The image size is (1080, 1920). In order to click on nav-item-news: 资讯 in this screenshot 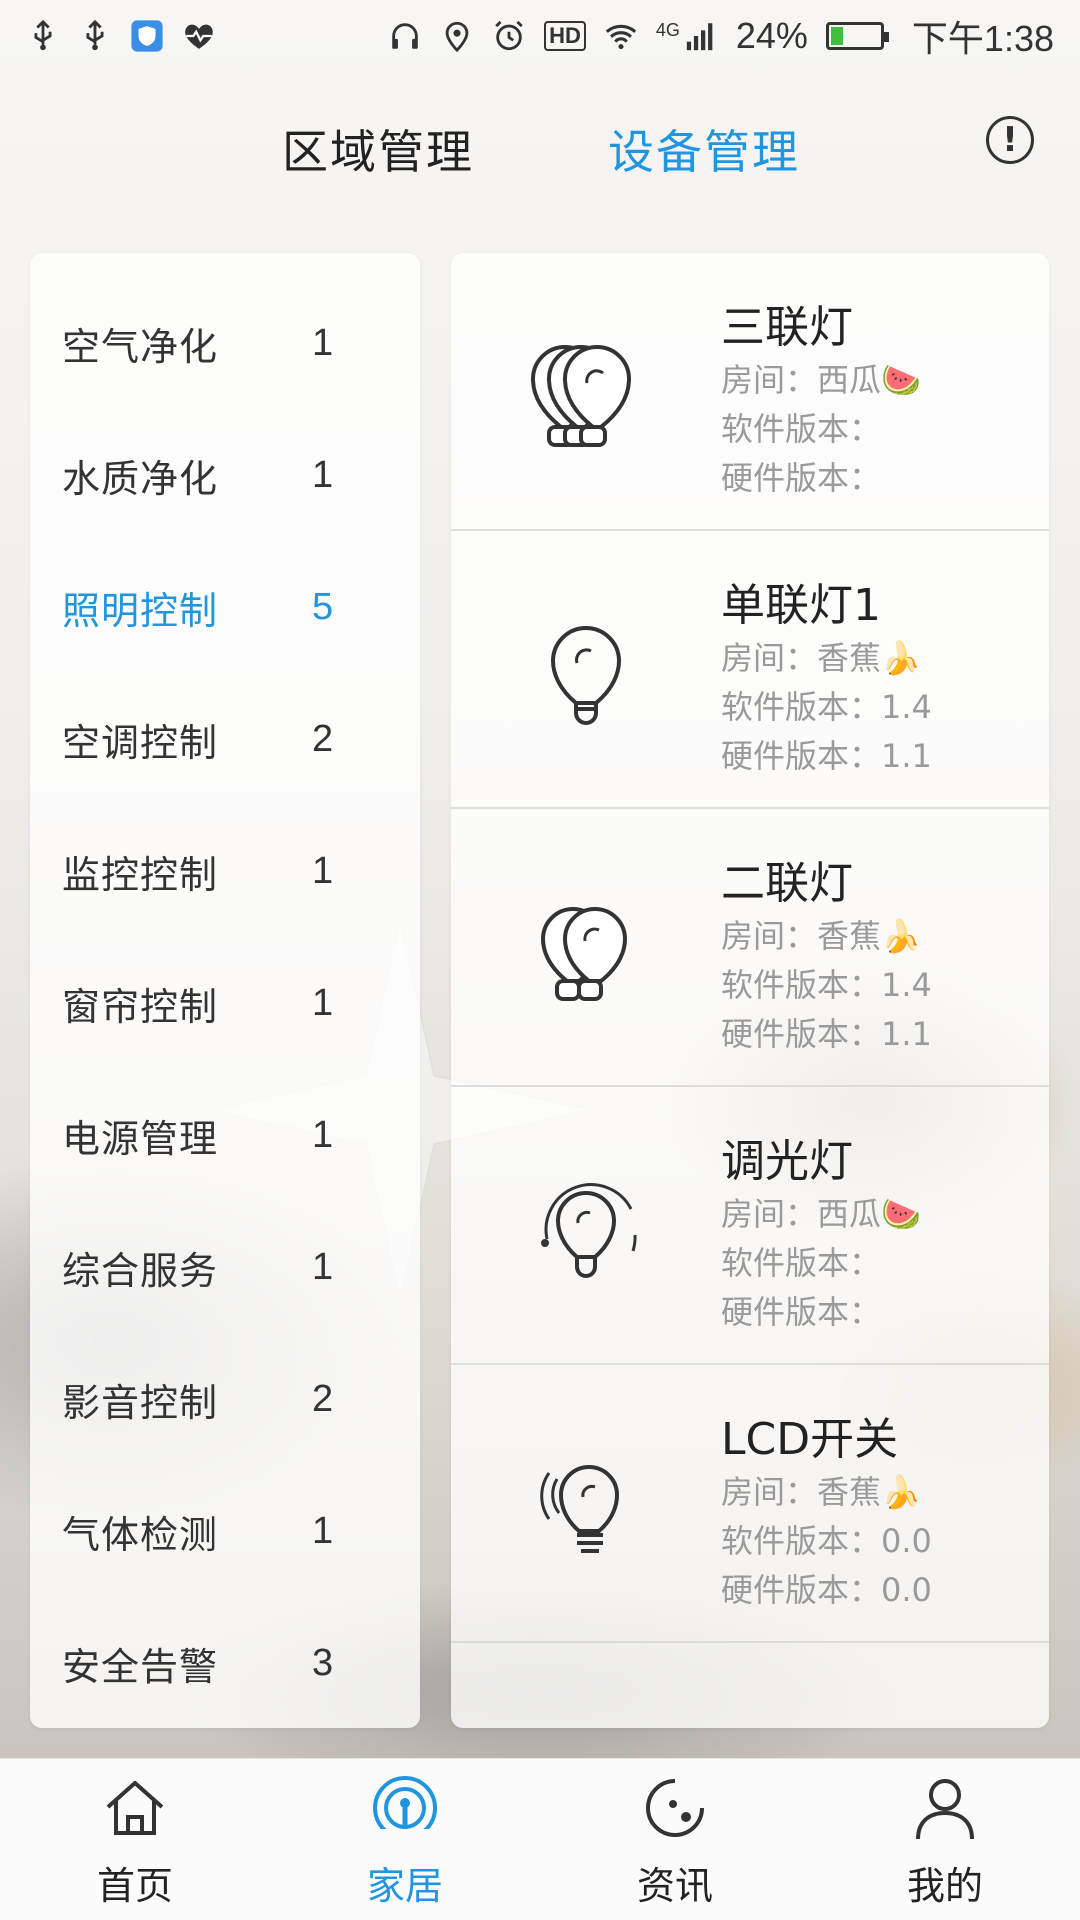, I will do `click(675, 1839)`.